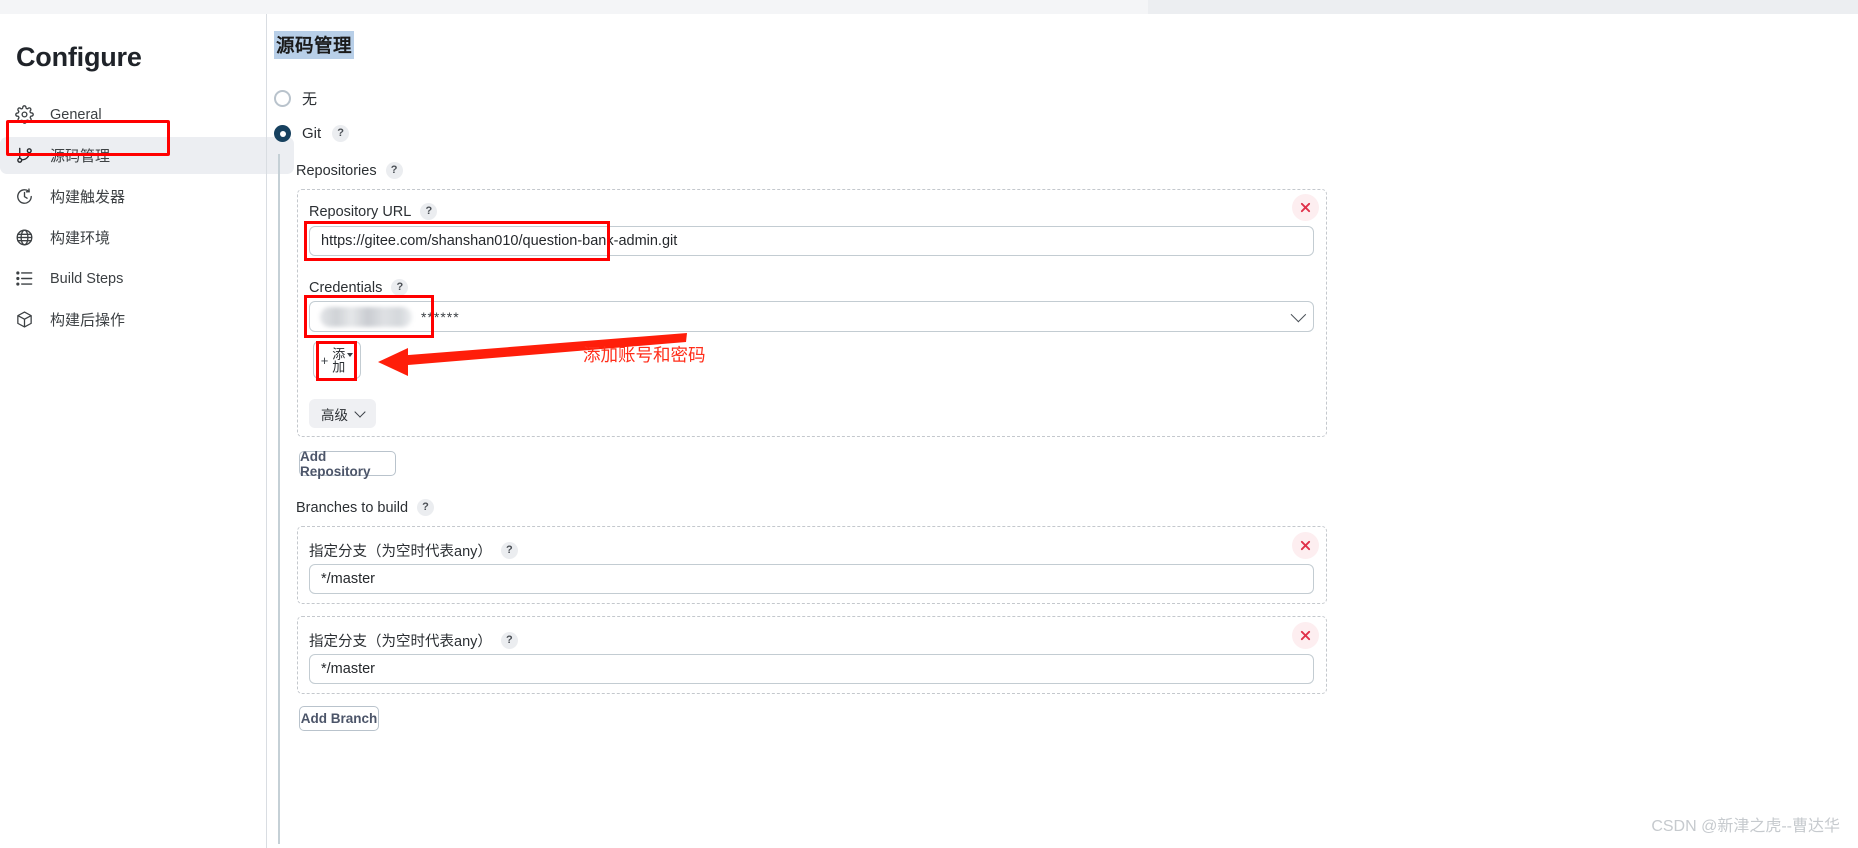  I want to click on branches-label-row: Branches to build ?, so click(365, 507).